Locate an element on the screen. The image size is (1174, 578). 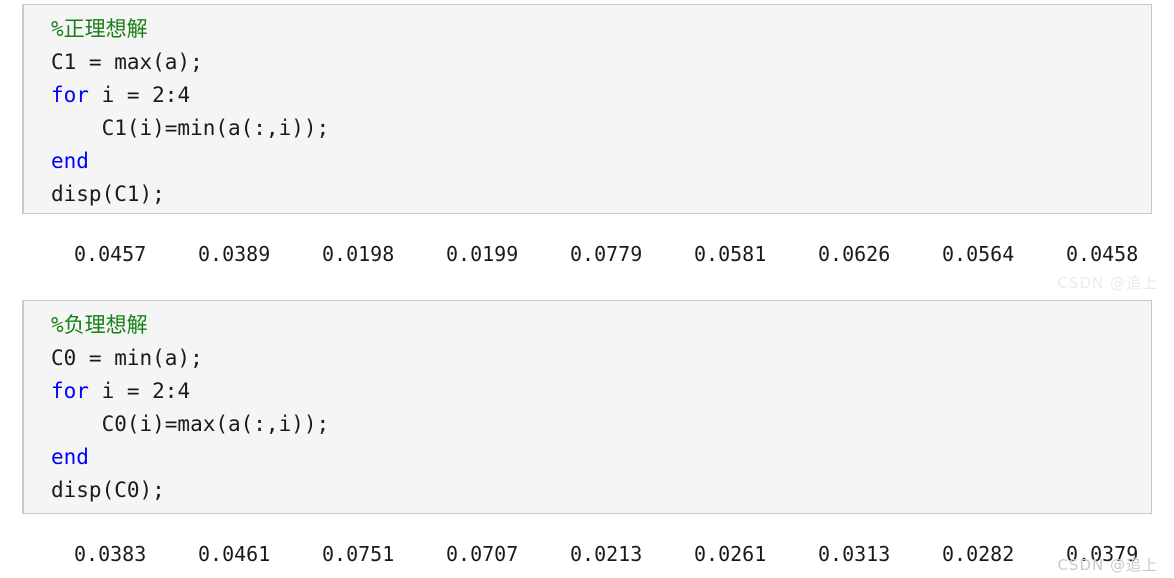
output-value: 0.0458 is located at coordinates (1102, 254).